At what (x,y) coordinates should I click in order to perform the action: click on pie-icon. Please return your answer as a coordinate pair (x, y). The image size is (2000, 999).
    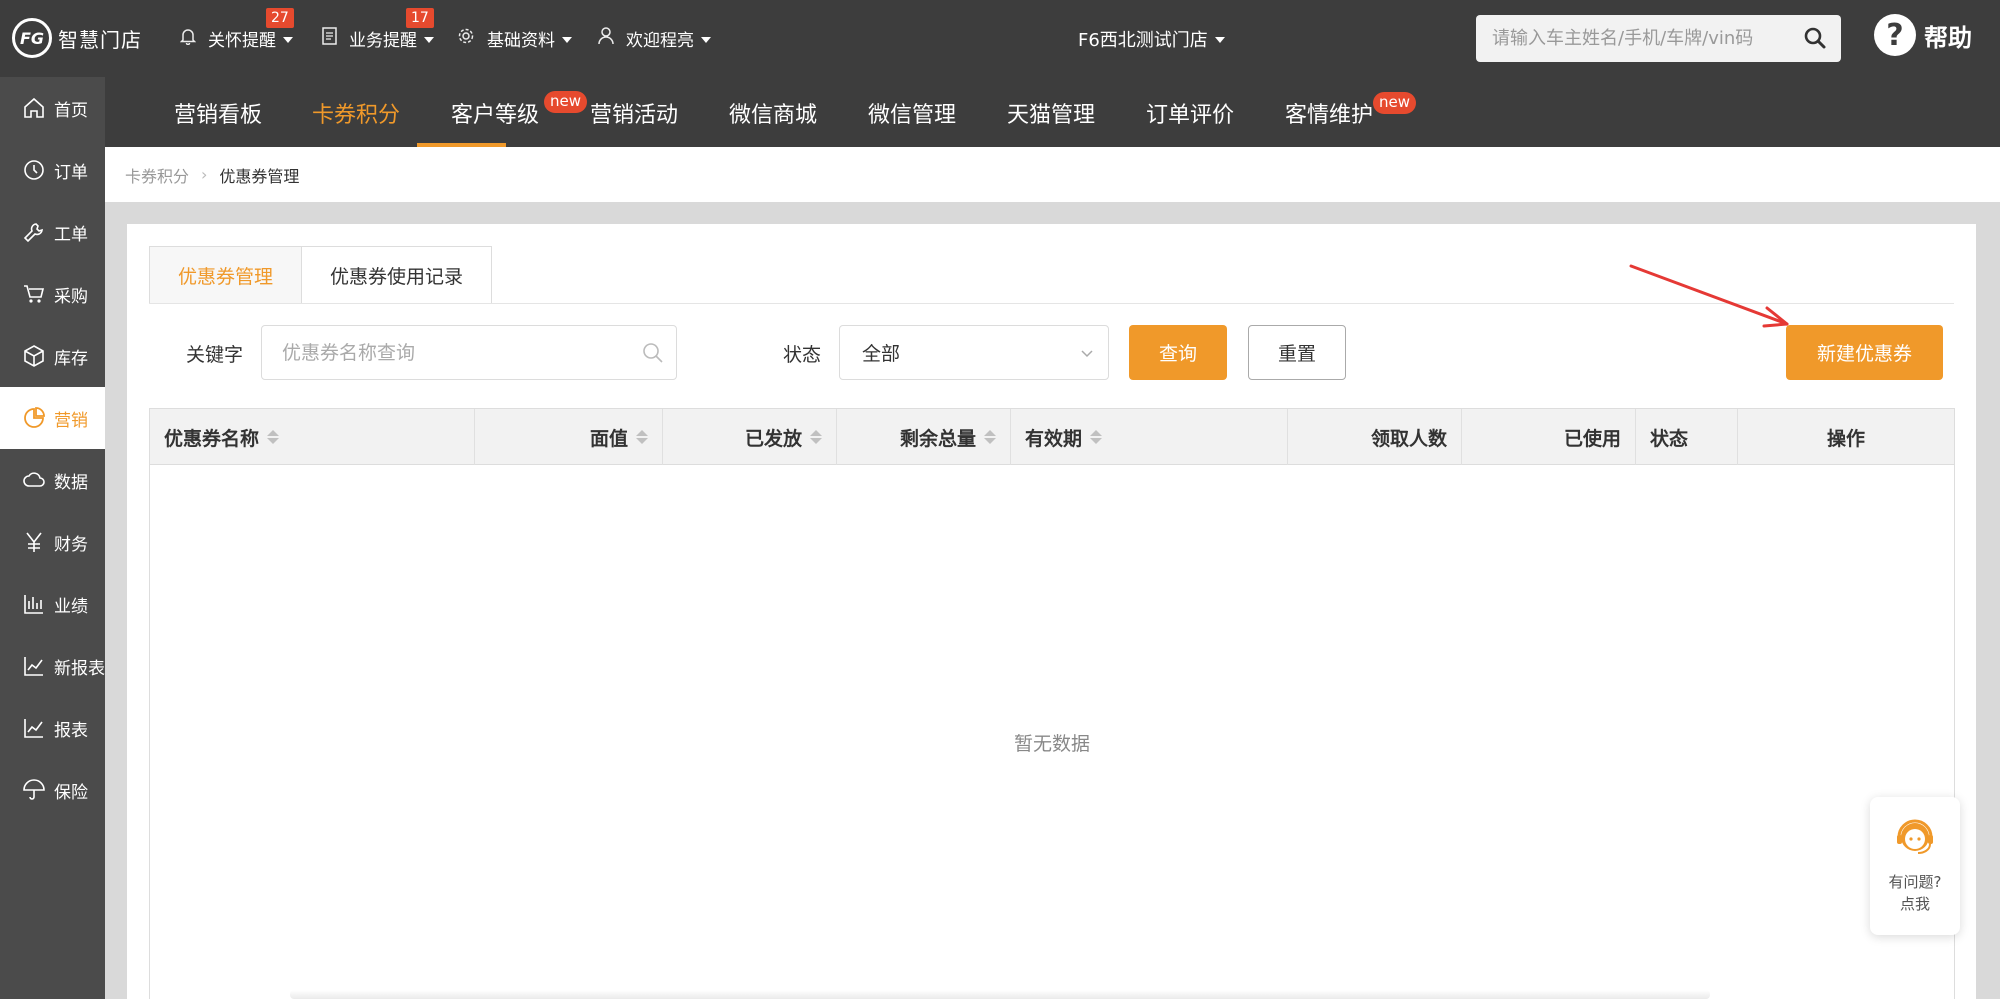
    Looking at the image, I should click on (34, 417).